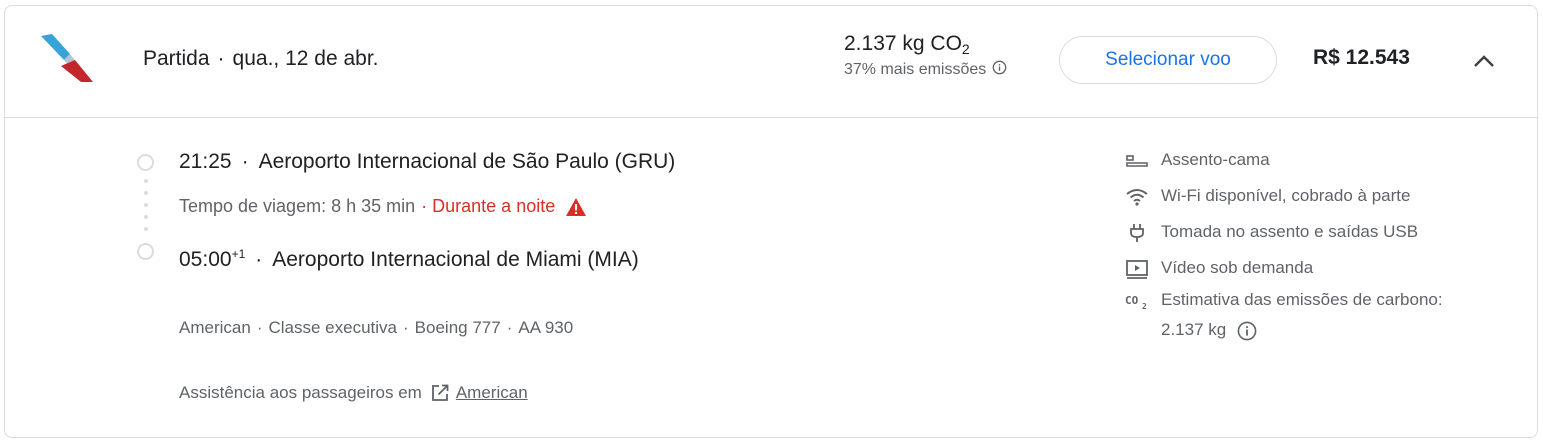  I want to click on flight-number: AA 930, so click(546, 327).